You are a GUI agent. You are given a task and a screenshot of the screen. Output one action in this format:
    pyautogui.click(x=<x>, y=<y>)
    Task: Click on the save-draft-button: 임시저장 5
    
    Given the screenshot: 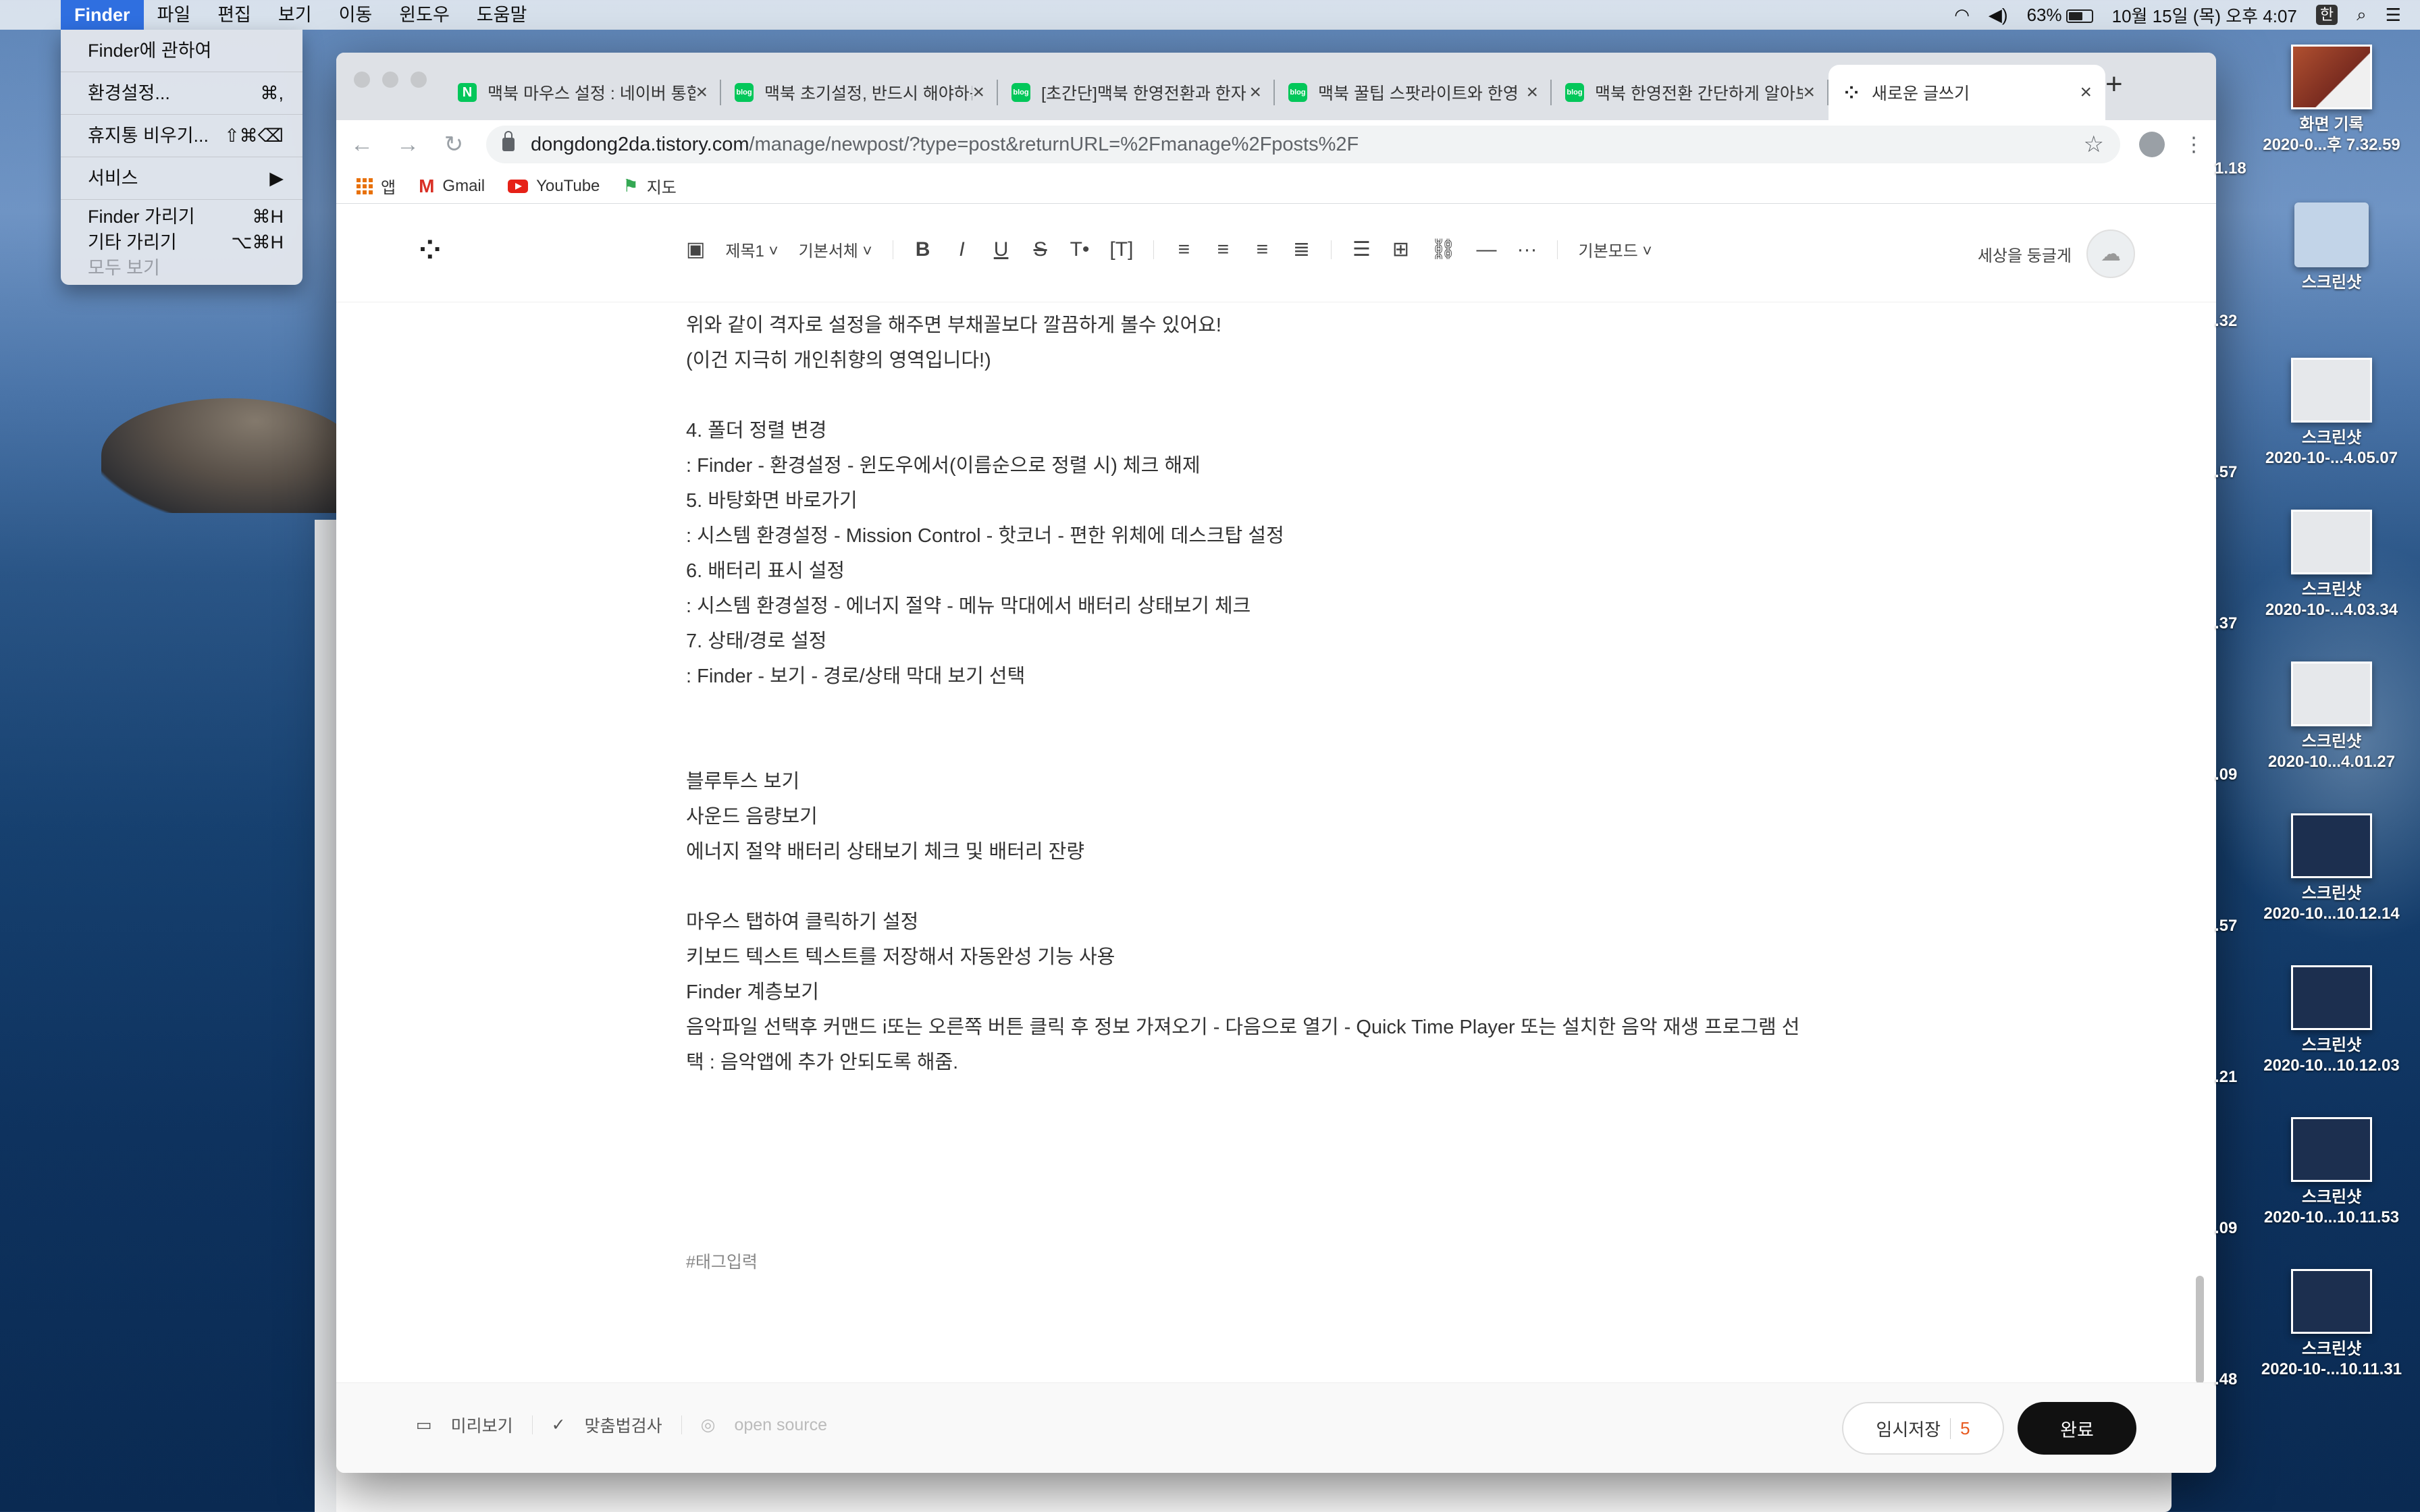 What is the action you would take?
    pyautogui.click(x=1923, y=1428)
    